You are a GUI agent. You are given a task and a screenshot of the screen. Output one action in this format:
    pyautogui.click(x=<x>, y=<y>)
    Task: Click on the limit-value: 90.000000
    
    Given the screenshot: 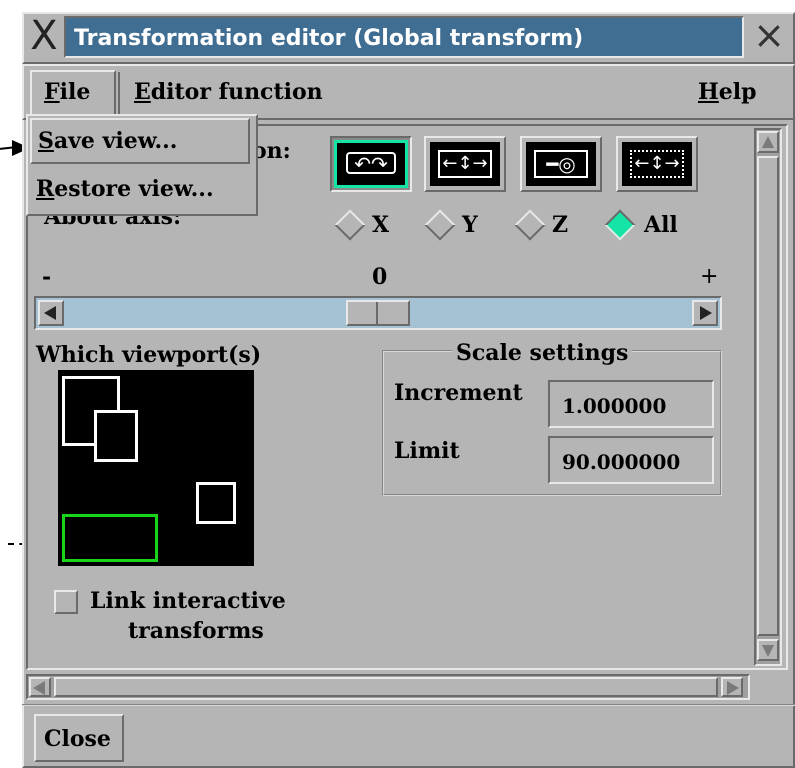 What is the action you would take?
    pyautogui.click(x=621, y=462)
    